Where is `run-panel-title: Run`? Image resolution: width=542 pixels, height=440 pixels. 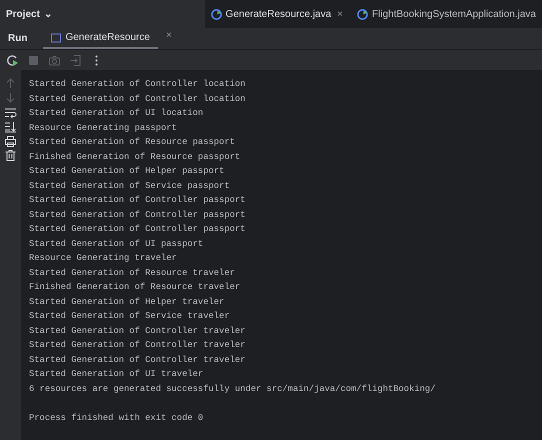
run-panel-title: Run is located at coordinates (17, 39).